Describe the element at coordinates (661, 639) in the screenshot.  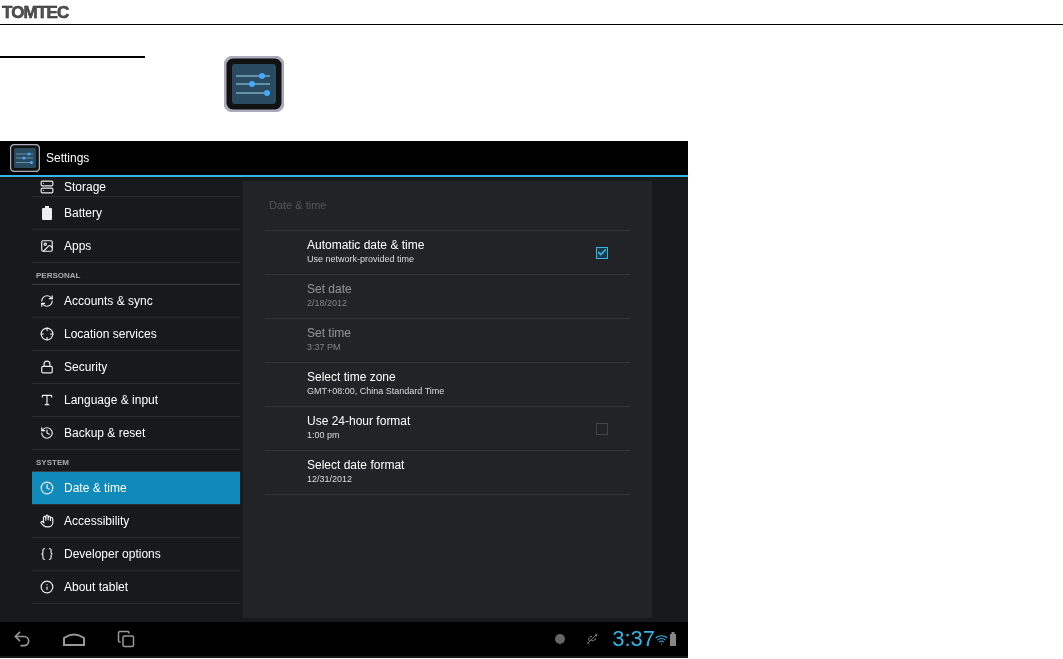
I see `wifi-icon` at that location.